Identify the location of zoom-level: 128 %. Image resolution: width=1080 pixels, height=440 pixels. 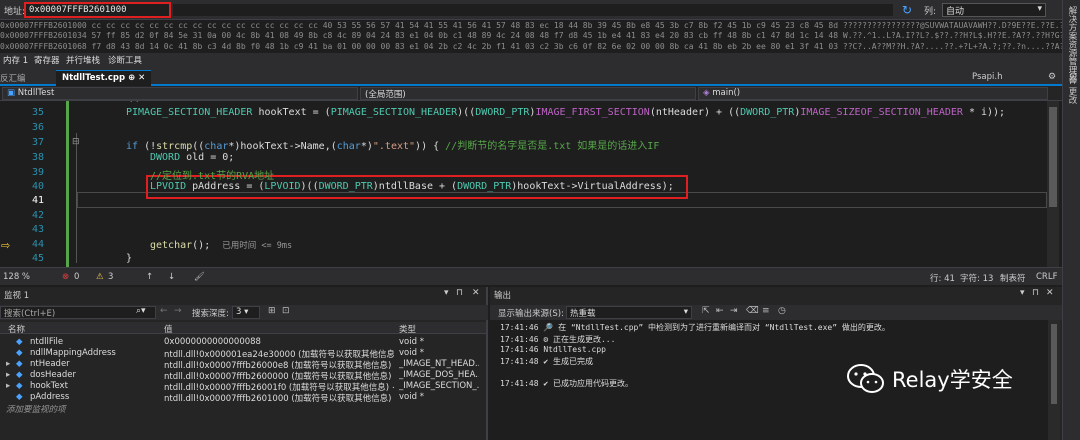
(16, 277).